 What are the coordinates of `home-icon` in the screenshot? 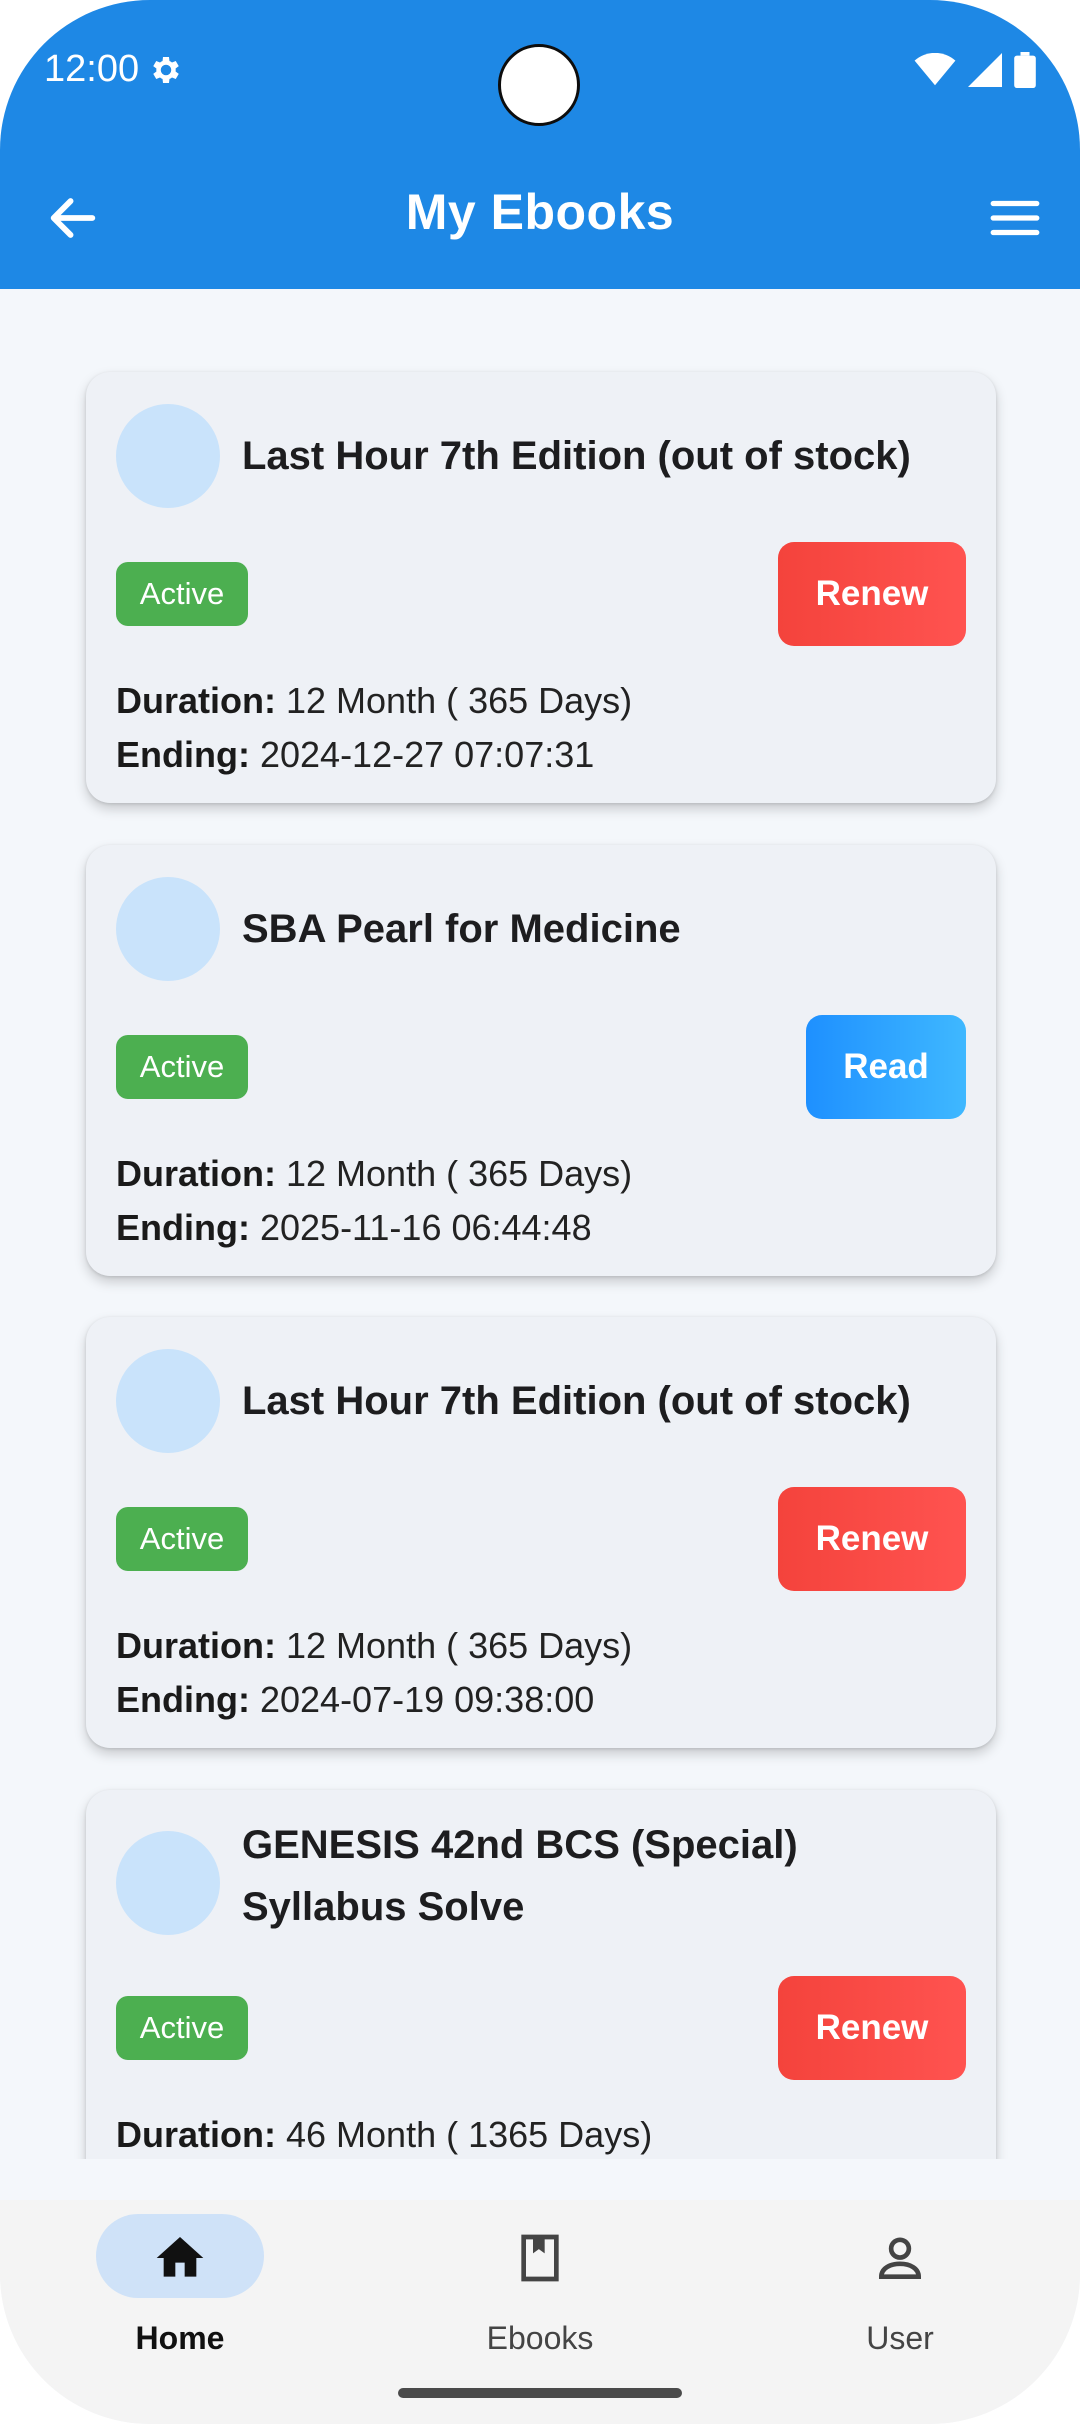 It's located at (180, 2257).